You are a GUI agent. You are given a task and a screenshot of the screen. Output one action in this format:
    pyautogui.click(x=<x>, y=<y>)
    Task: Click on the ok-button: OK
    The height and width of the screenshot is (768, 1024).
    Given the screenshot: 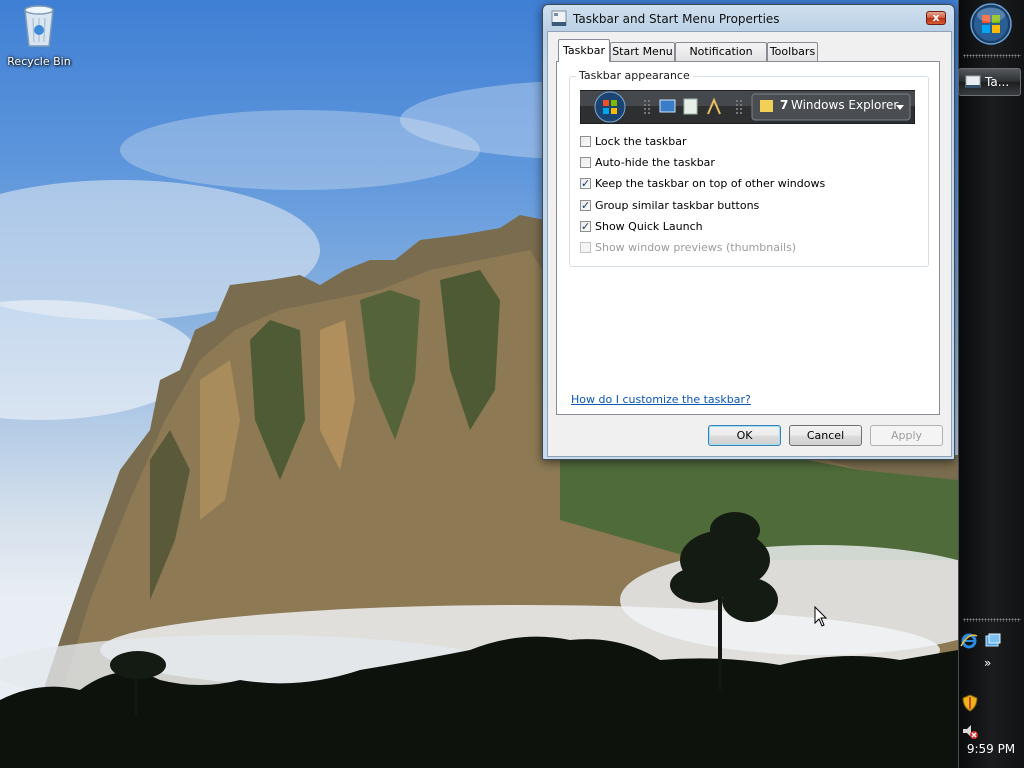 What is the action you would take?
    pyautogui.click(x=744, y=435)
    